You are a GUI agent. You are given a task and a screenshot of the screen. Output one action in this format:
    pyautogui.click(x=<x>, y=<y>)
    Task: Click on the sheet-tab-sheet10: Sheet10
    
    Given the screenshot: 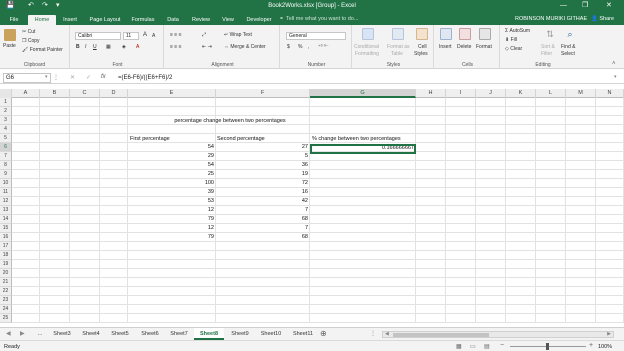 What is the action you would take?
    pyautogui.click(x=271, y=334)
    